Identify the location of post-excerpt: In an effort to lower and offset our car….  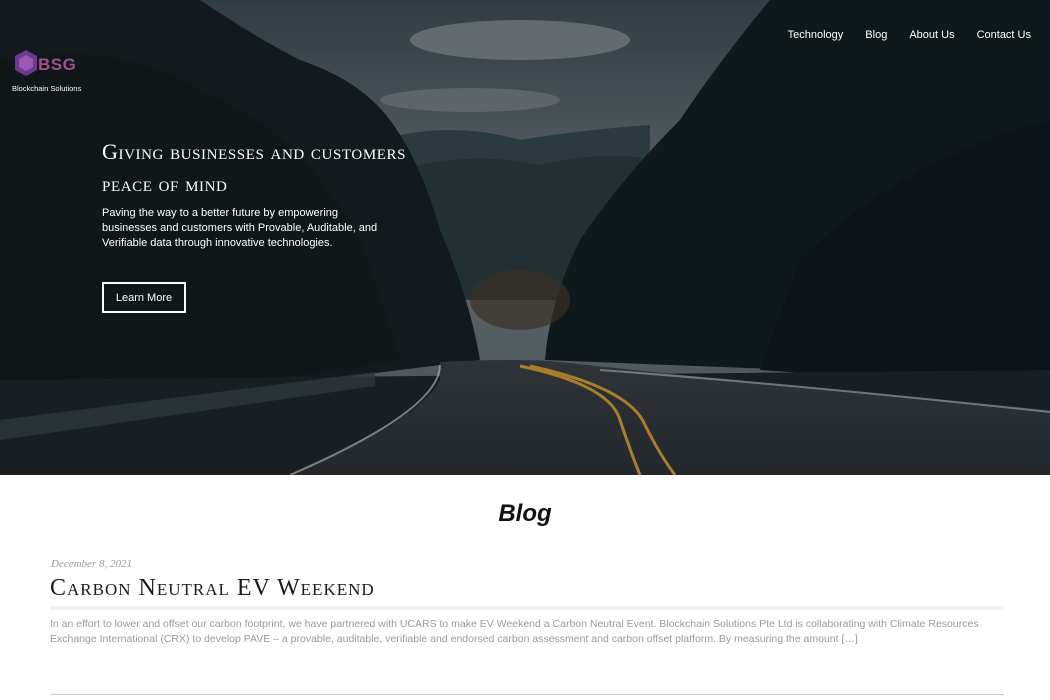
(514, 631).